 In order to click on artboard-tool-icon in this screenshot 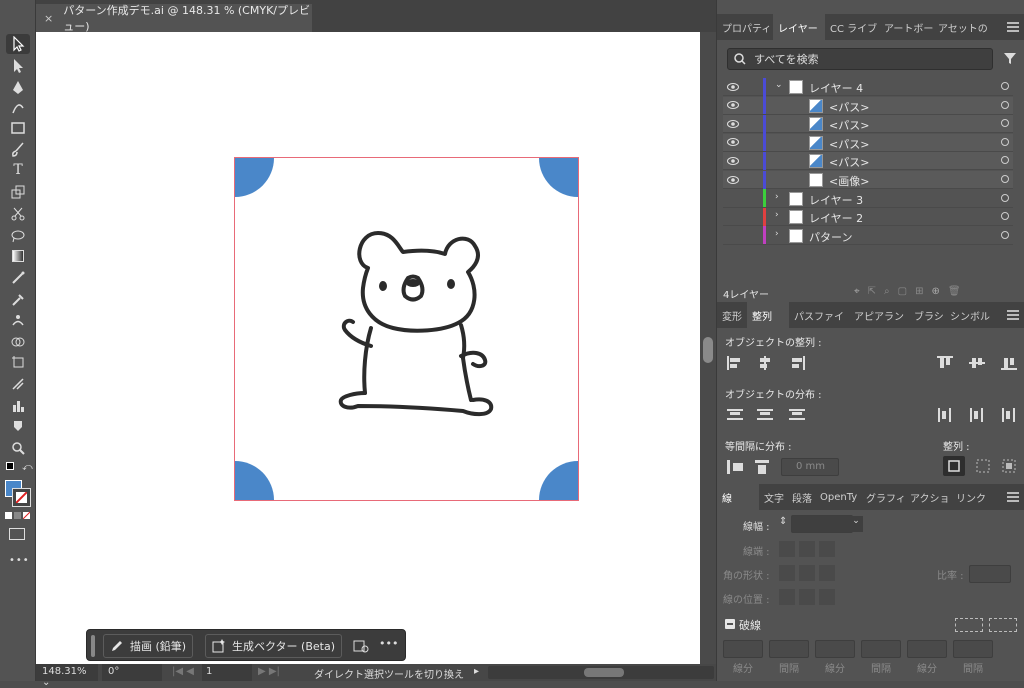, I will do `click(18, 362)`.